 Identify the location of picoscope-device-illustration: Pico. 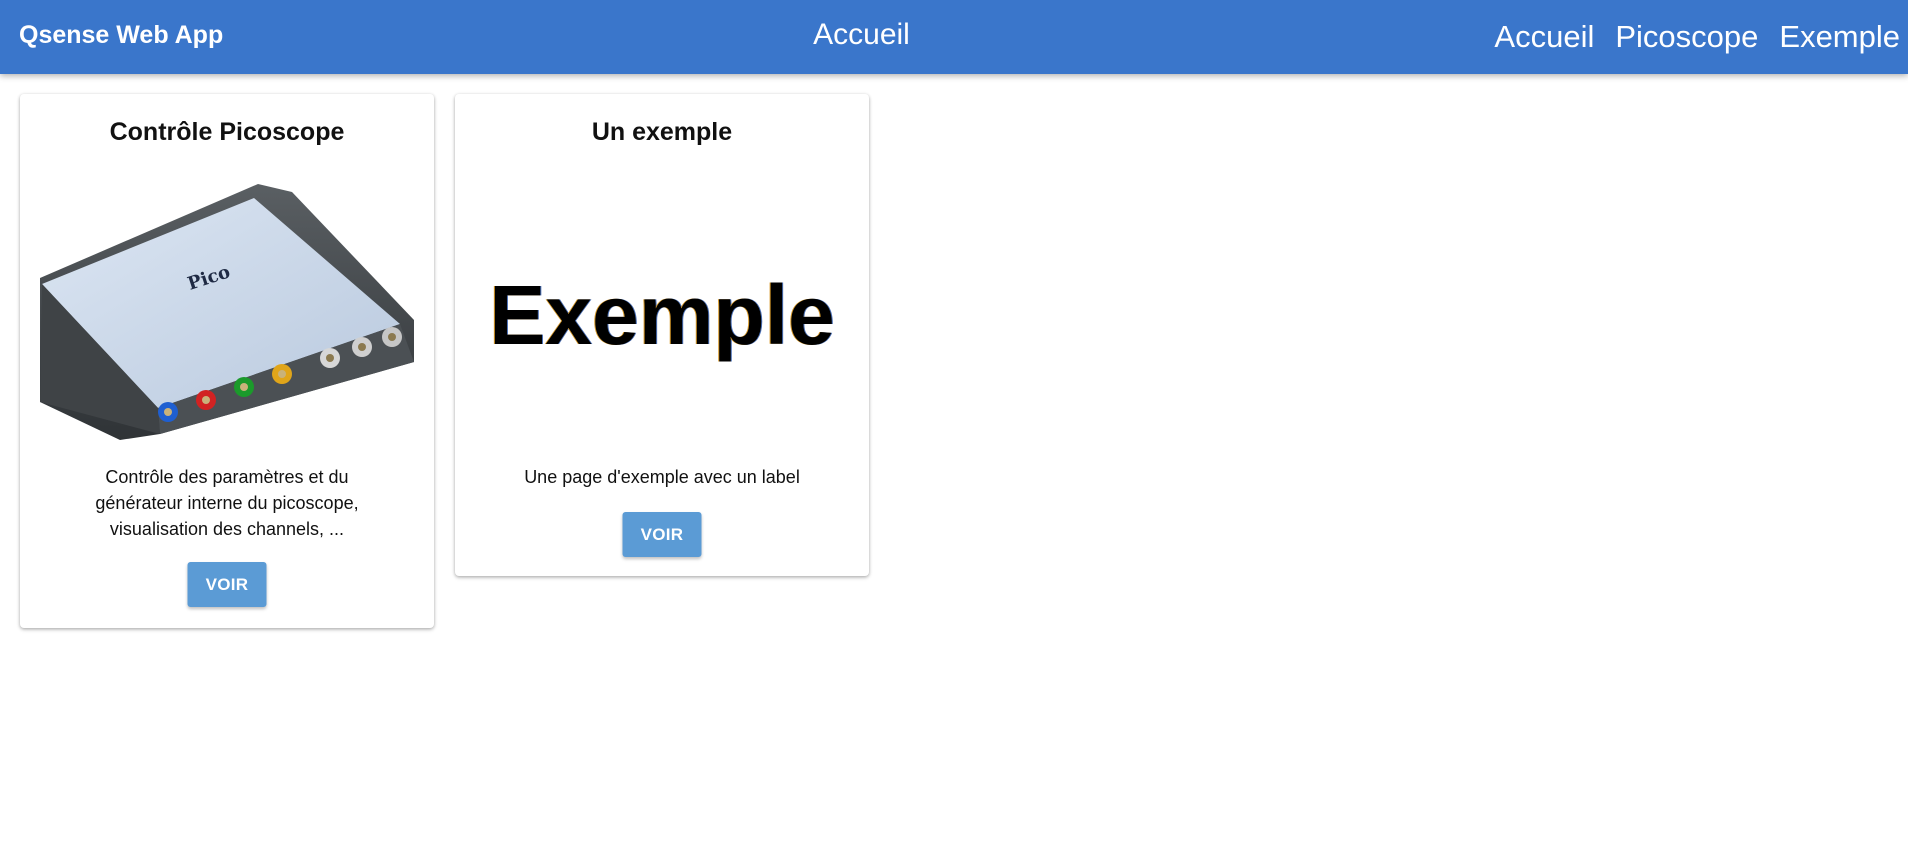
(227, 312).